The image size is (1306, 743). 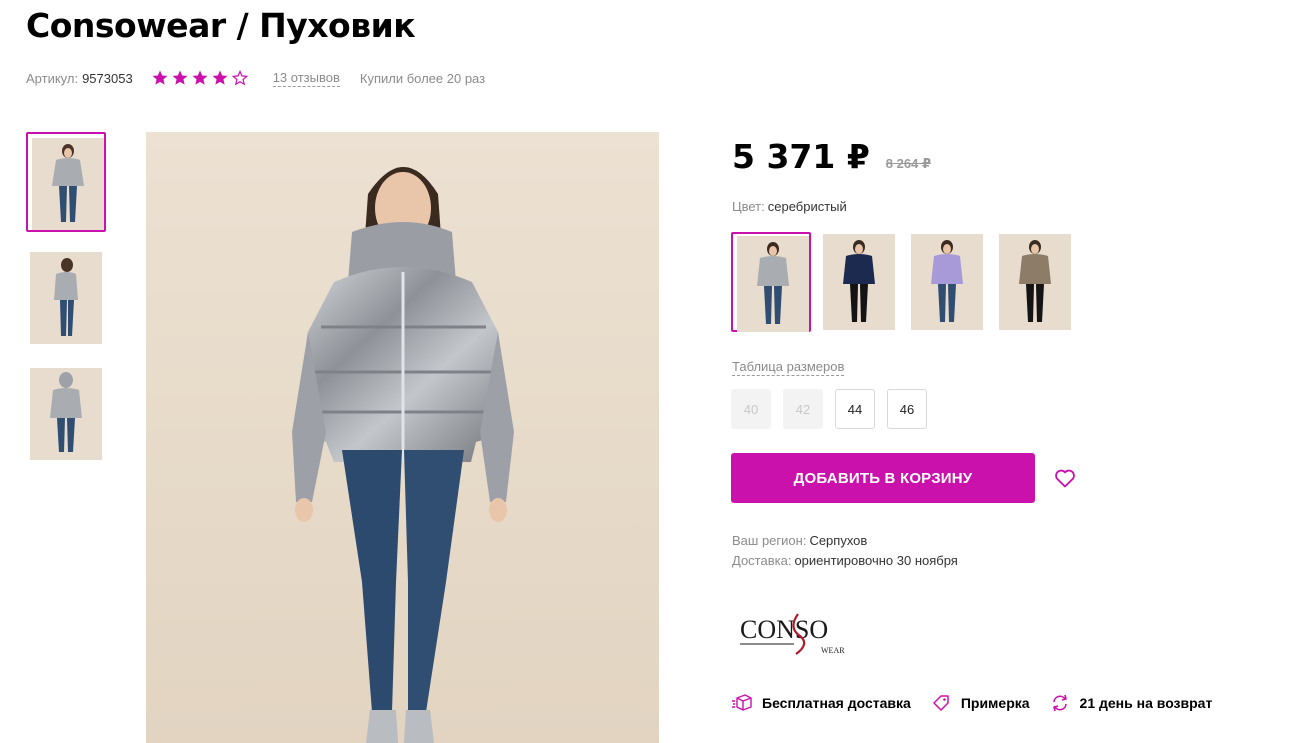 What do you see at coordinates (855, 409) in the screenshot?
I see `size-option-44: 44` at bounding box center [855, 409].